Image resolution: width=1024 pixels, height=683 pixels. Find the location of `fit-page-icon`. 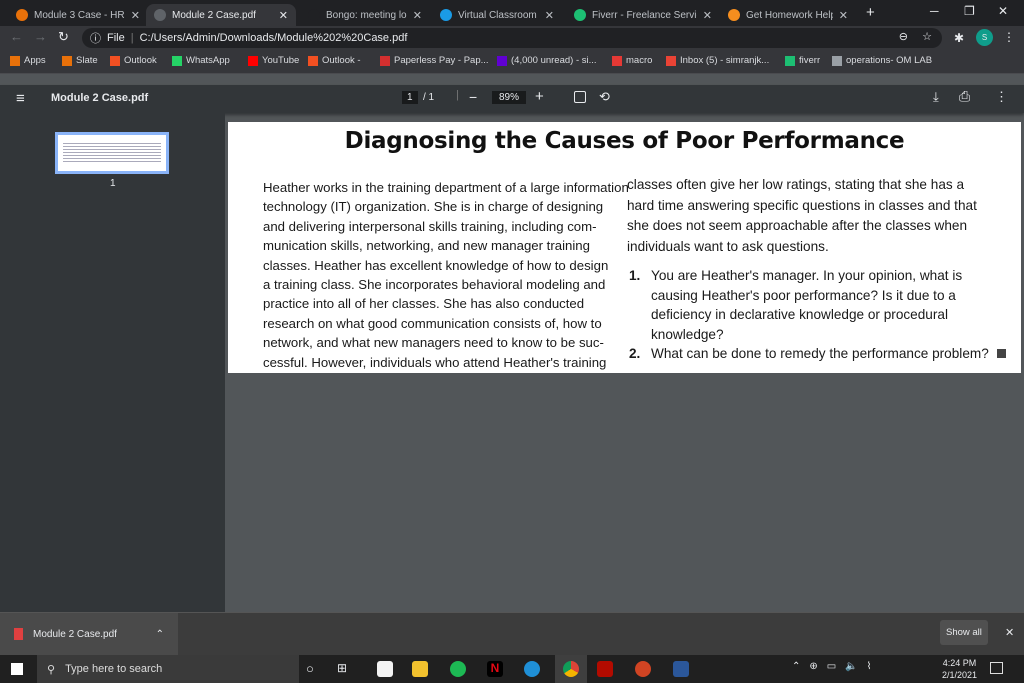

fit-page-icon is located at coordinates (580, 97).